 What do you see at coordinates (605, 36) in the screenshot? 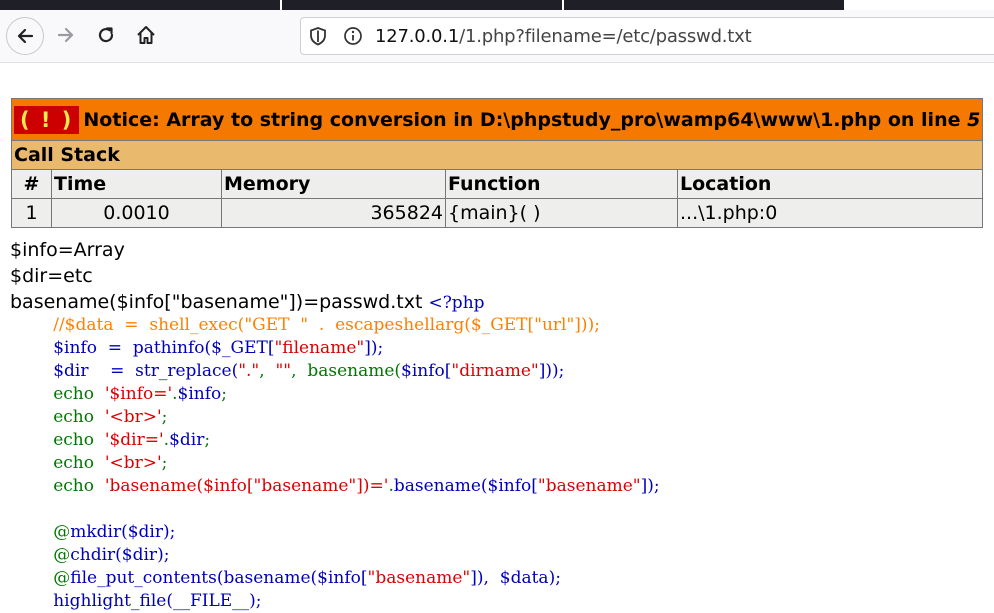
I see `url-path: /1.php?filename=/etc/passwd.txt` at bounding box center [605, 36].